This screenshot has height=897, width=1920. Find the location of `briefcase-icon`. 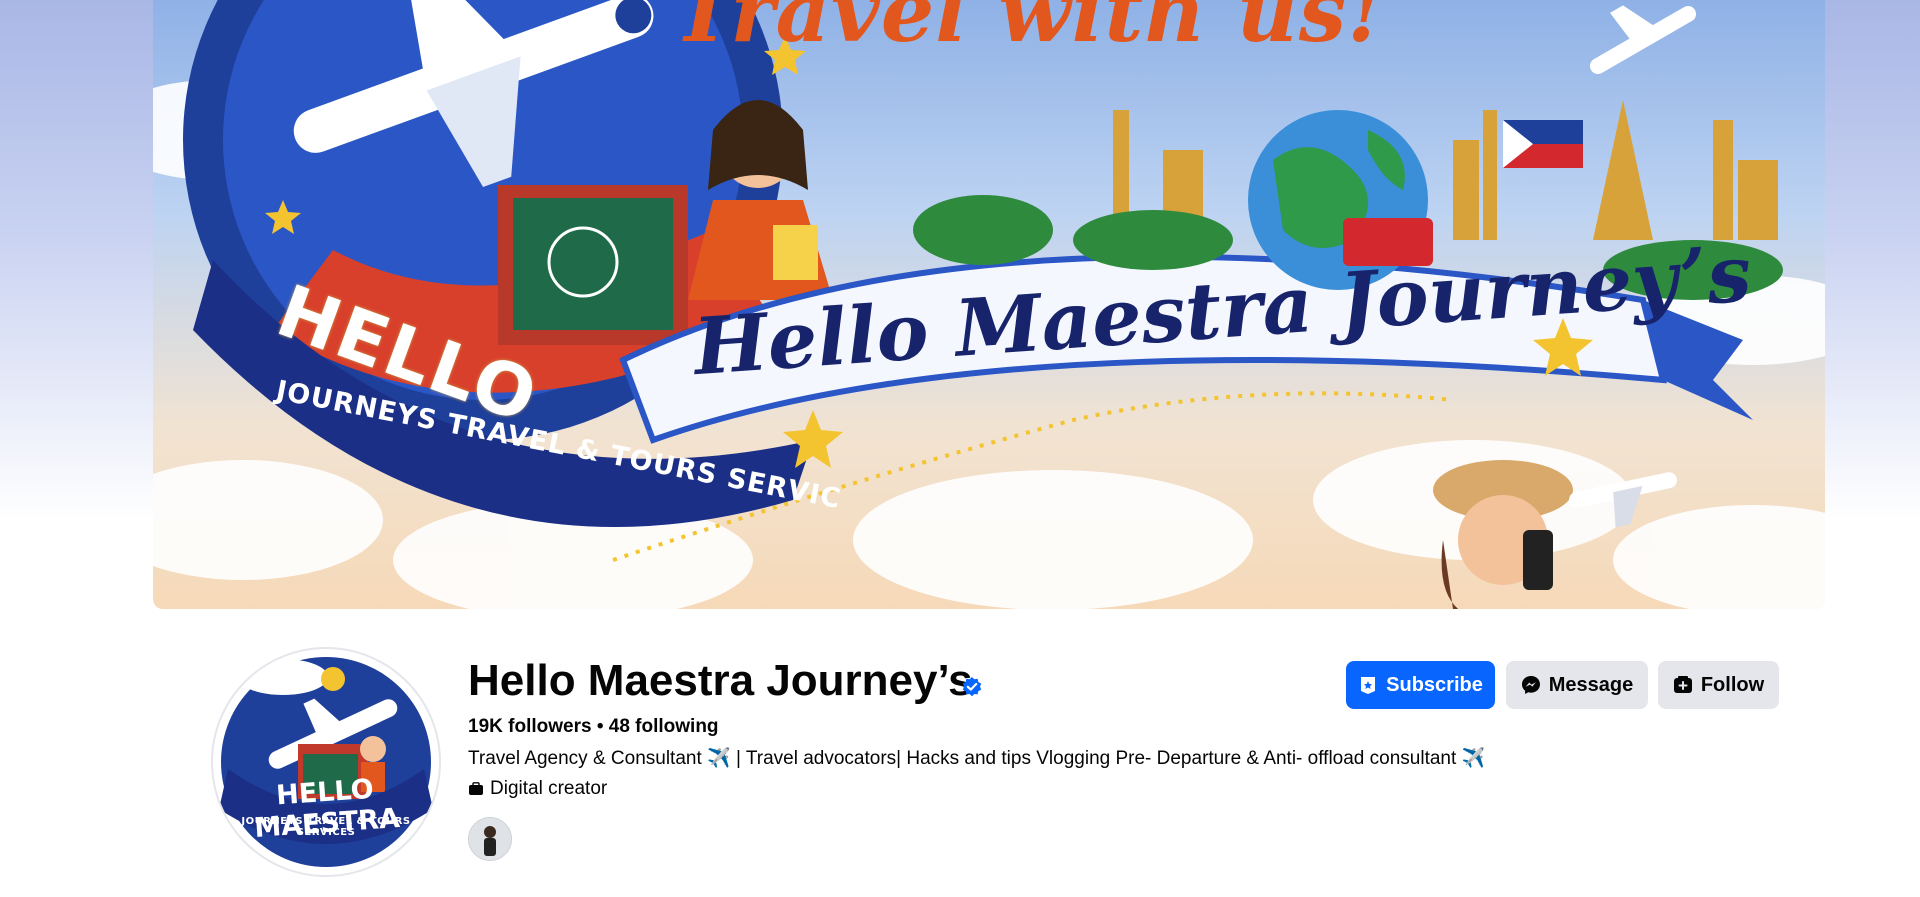

briefcase-icon is located at coordinates (476, 788).